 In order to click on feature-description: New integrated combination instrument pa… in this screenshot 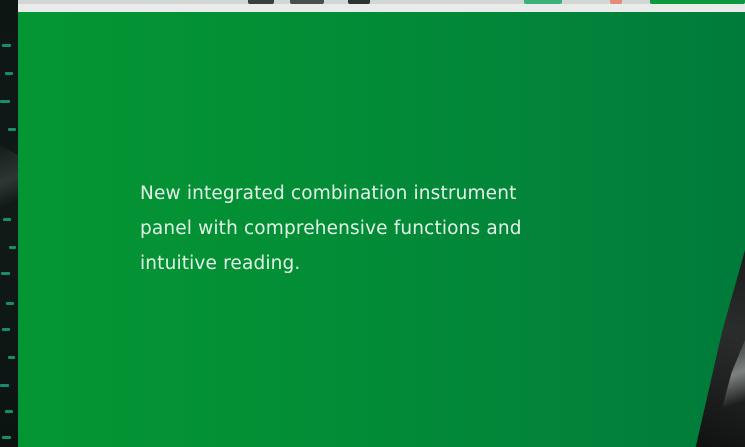, I will do `click(331, 228)`.